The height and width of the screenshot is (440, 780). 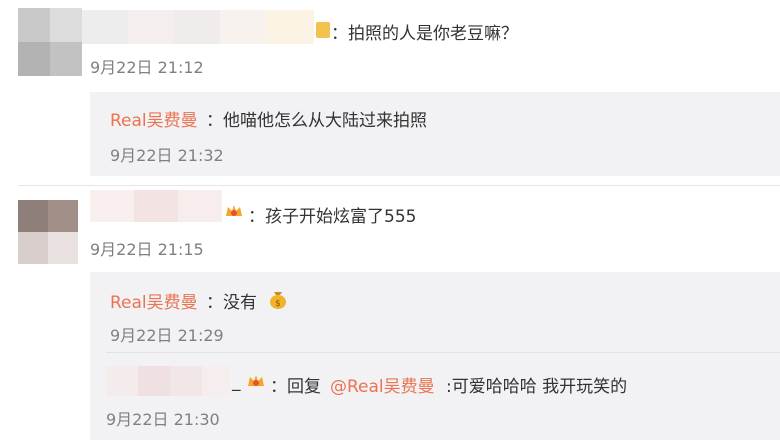 I want to click on money-bag-icon: $, so click(x=278, y=300).